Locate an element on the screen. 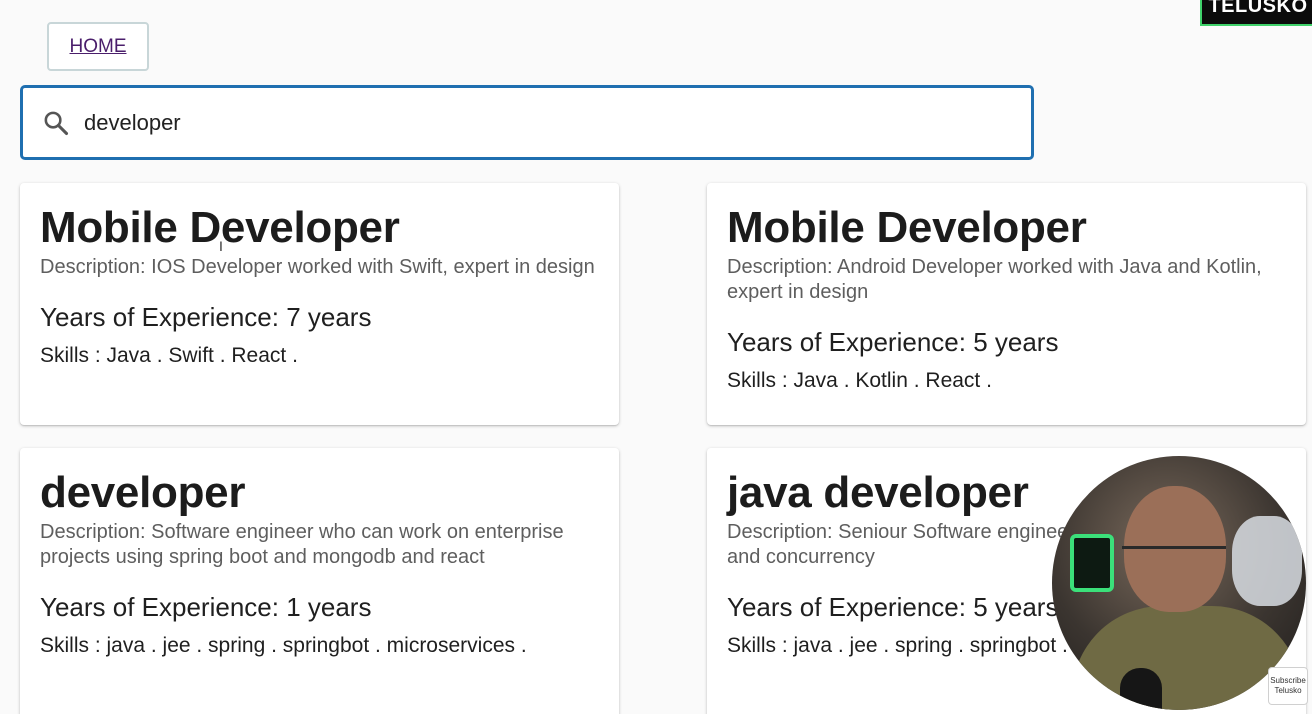  background-plant is located at coordinates (1267, 561).